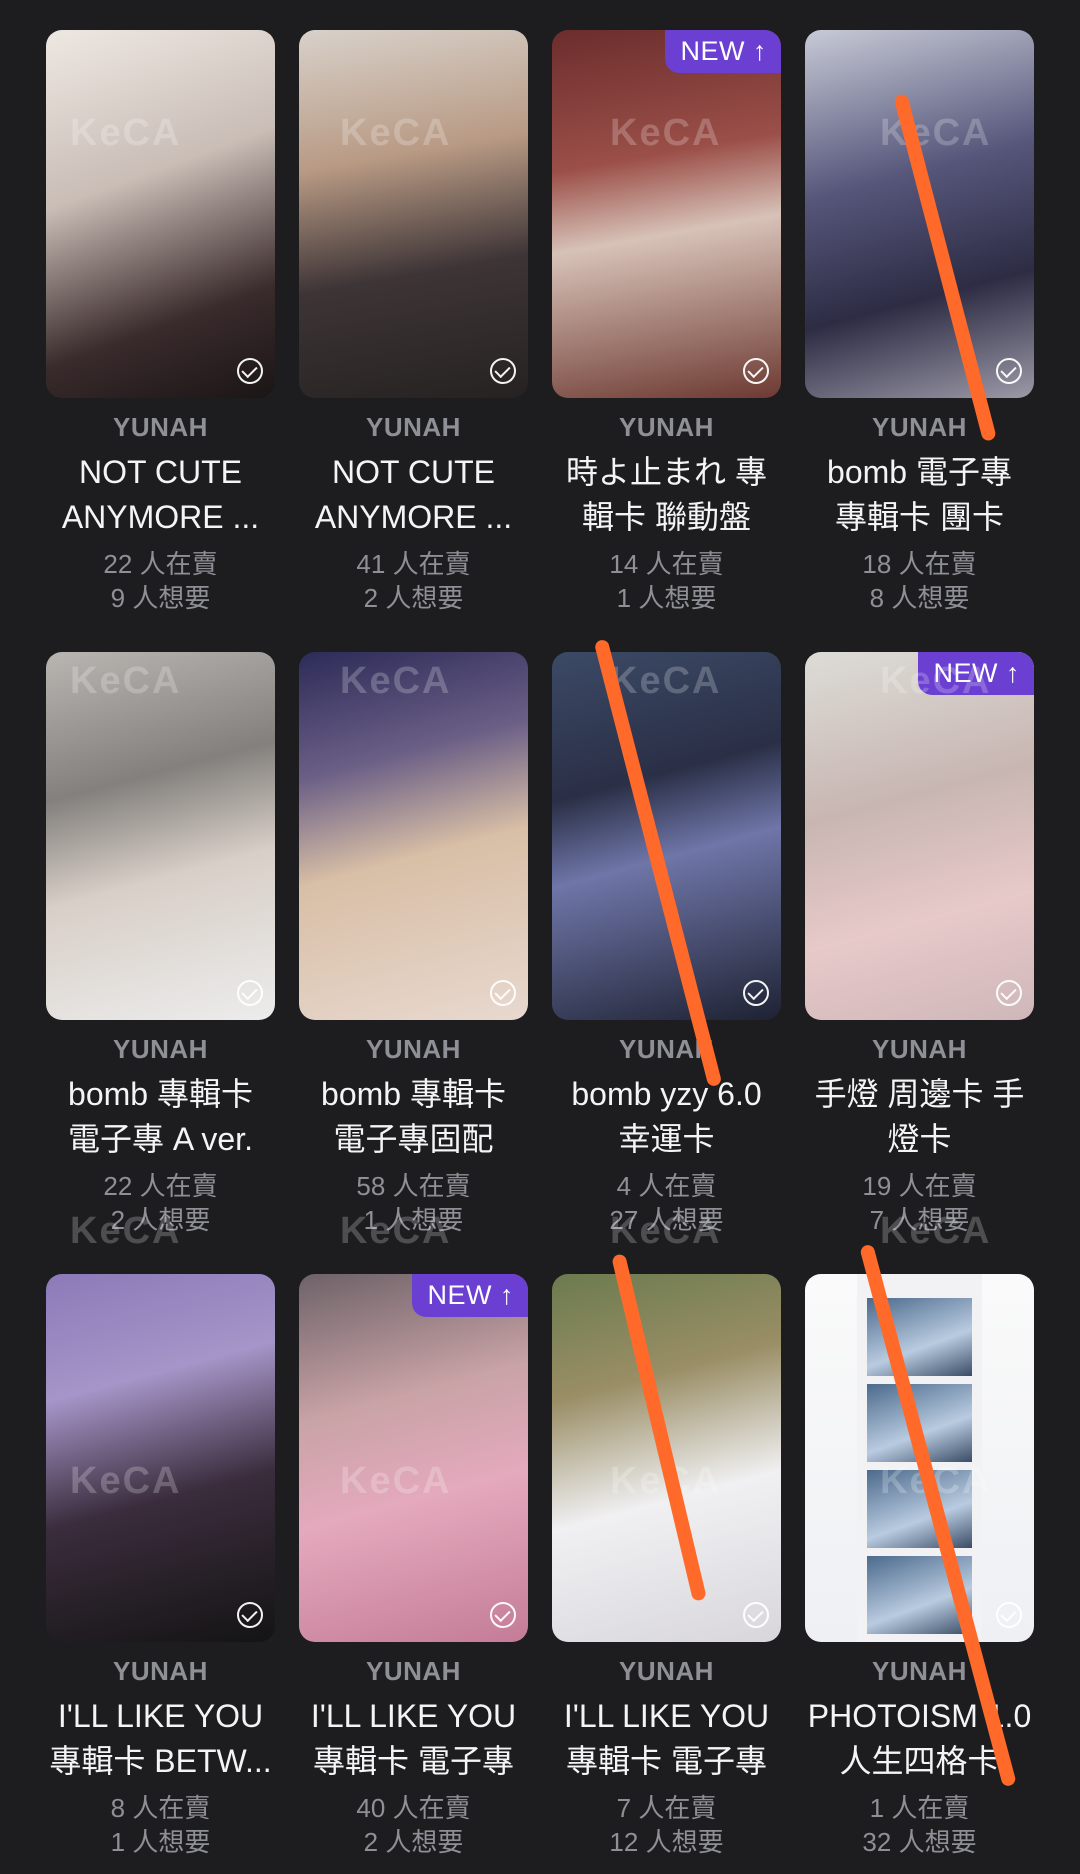  Describe the element at coordinates (666, 1220) in the screenshot. I see `wanting-count: 27 人想要` at that location.